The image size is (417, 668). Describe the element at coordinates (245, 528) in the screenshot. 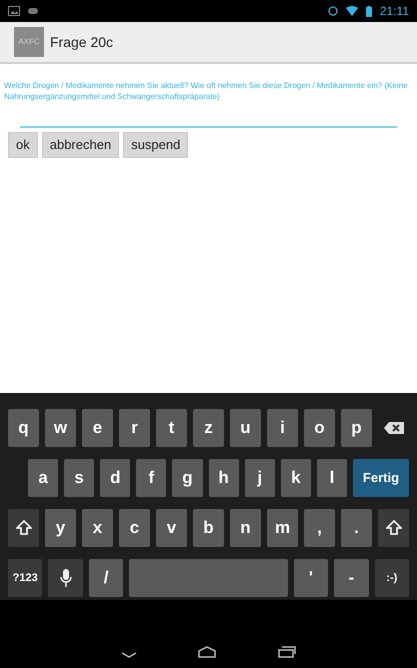

I see `keyboard-key: n` at that location.